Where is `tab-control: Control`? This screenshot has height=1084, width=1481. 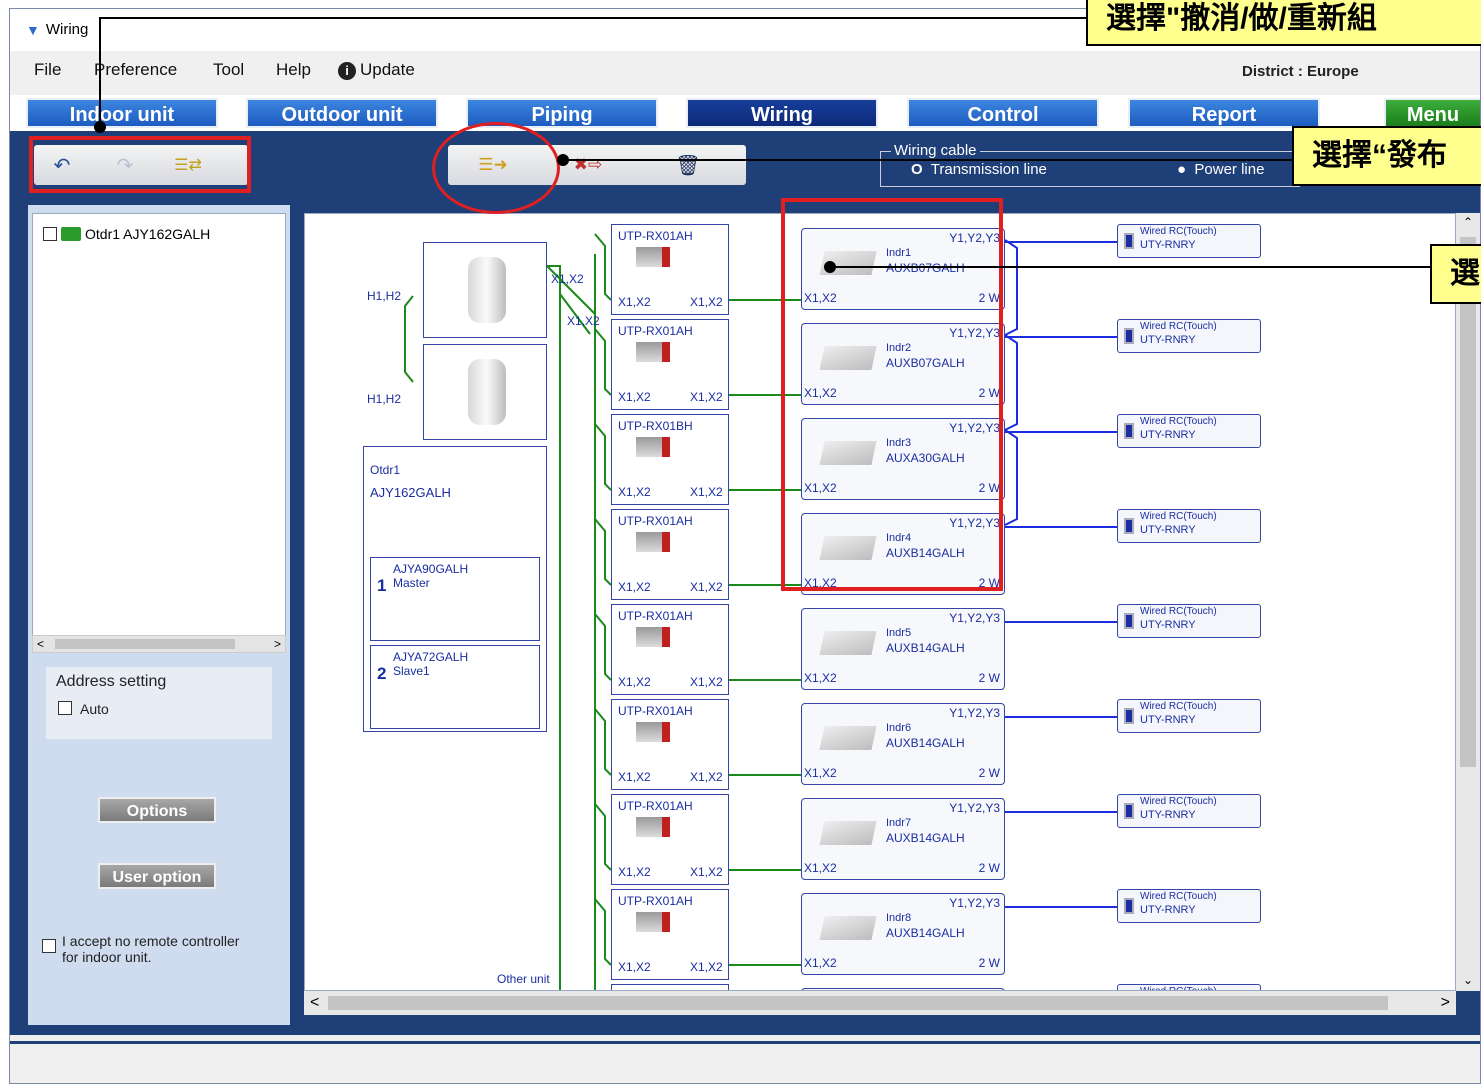 tab-control: Control is located at coordinates (1003, 113).